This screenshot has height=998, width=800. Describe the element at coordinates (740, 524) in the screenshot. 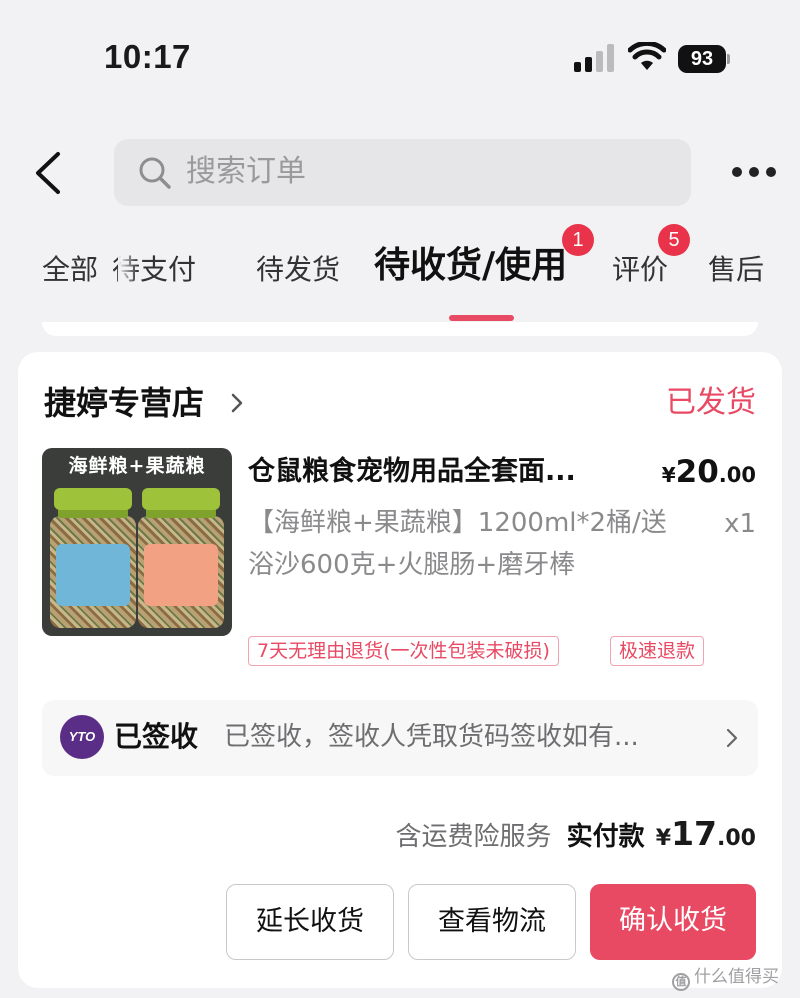

I see `product-quantity: x1` at that location.